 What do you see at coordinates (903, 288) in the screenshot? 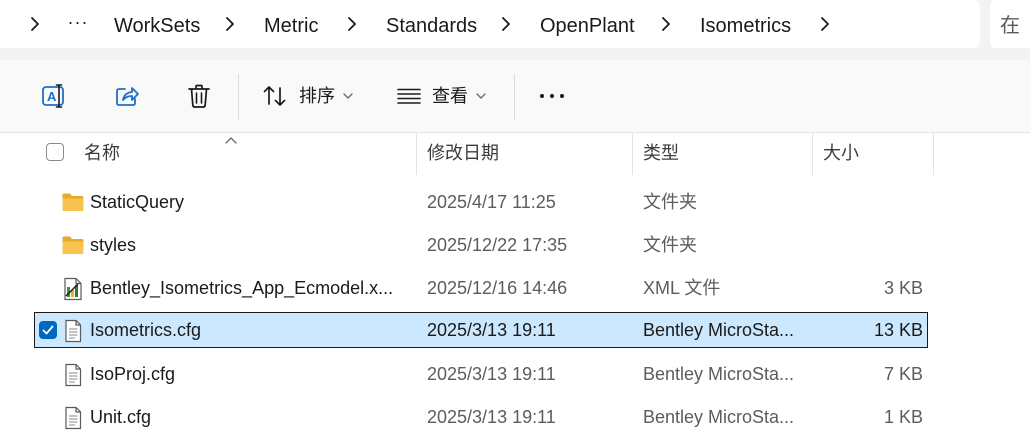
I see `file-size: 3 KB` at bounding box center [903, 288].